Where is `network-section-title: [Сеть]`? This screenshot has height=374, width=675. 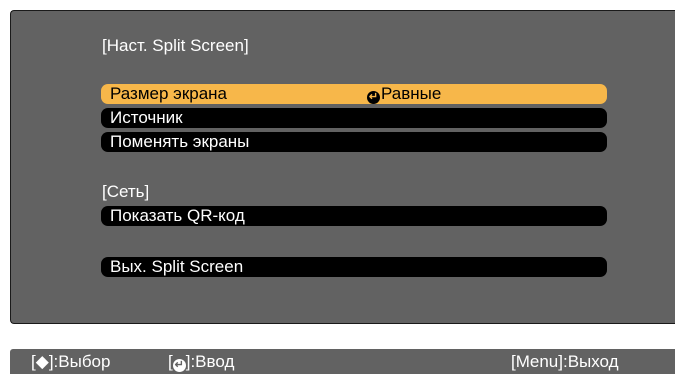 network-section-title: [Сеть] is located at coordinates (126, 191).